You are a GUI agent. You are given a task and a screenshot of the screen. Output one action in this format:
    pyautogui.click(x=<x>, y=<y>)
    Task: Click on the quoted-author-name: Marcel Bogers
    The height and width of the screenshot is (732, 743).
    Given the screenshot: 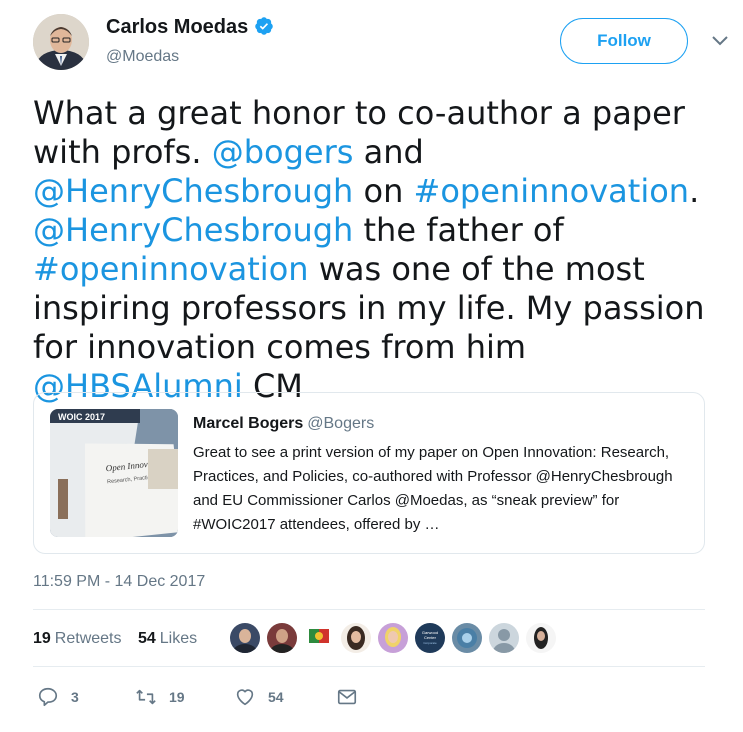 What is the action you would take?
    pyautogui.click(x=248, y=423)
    